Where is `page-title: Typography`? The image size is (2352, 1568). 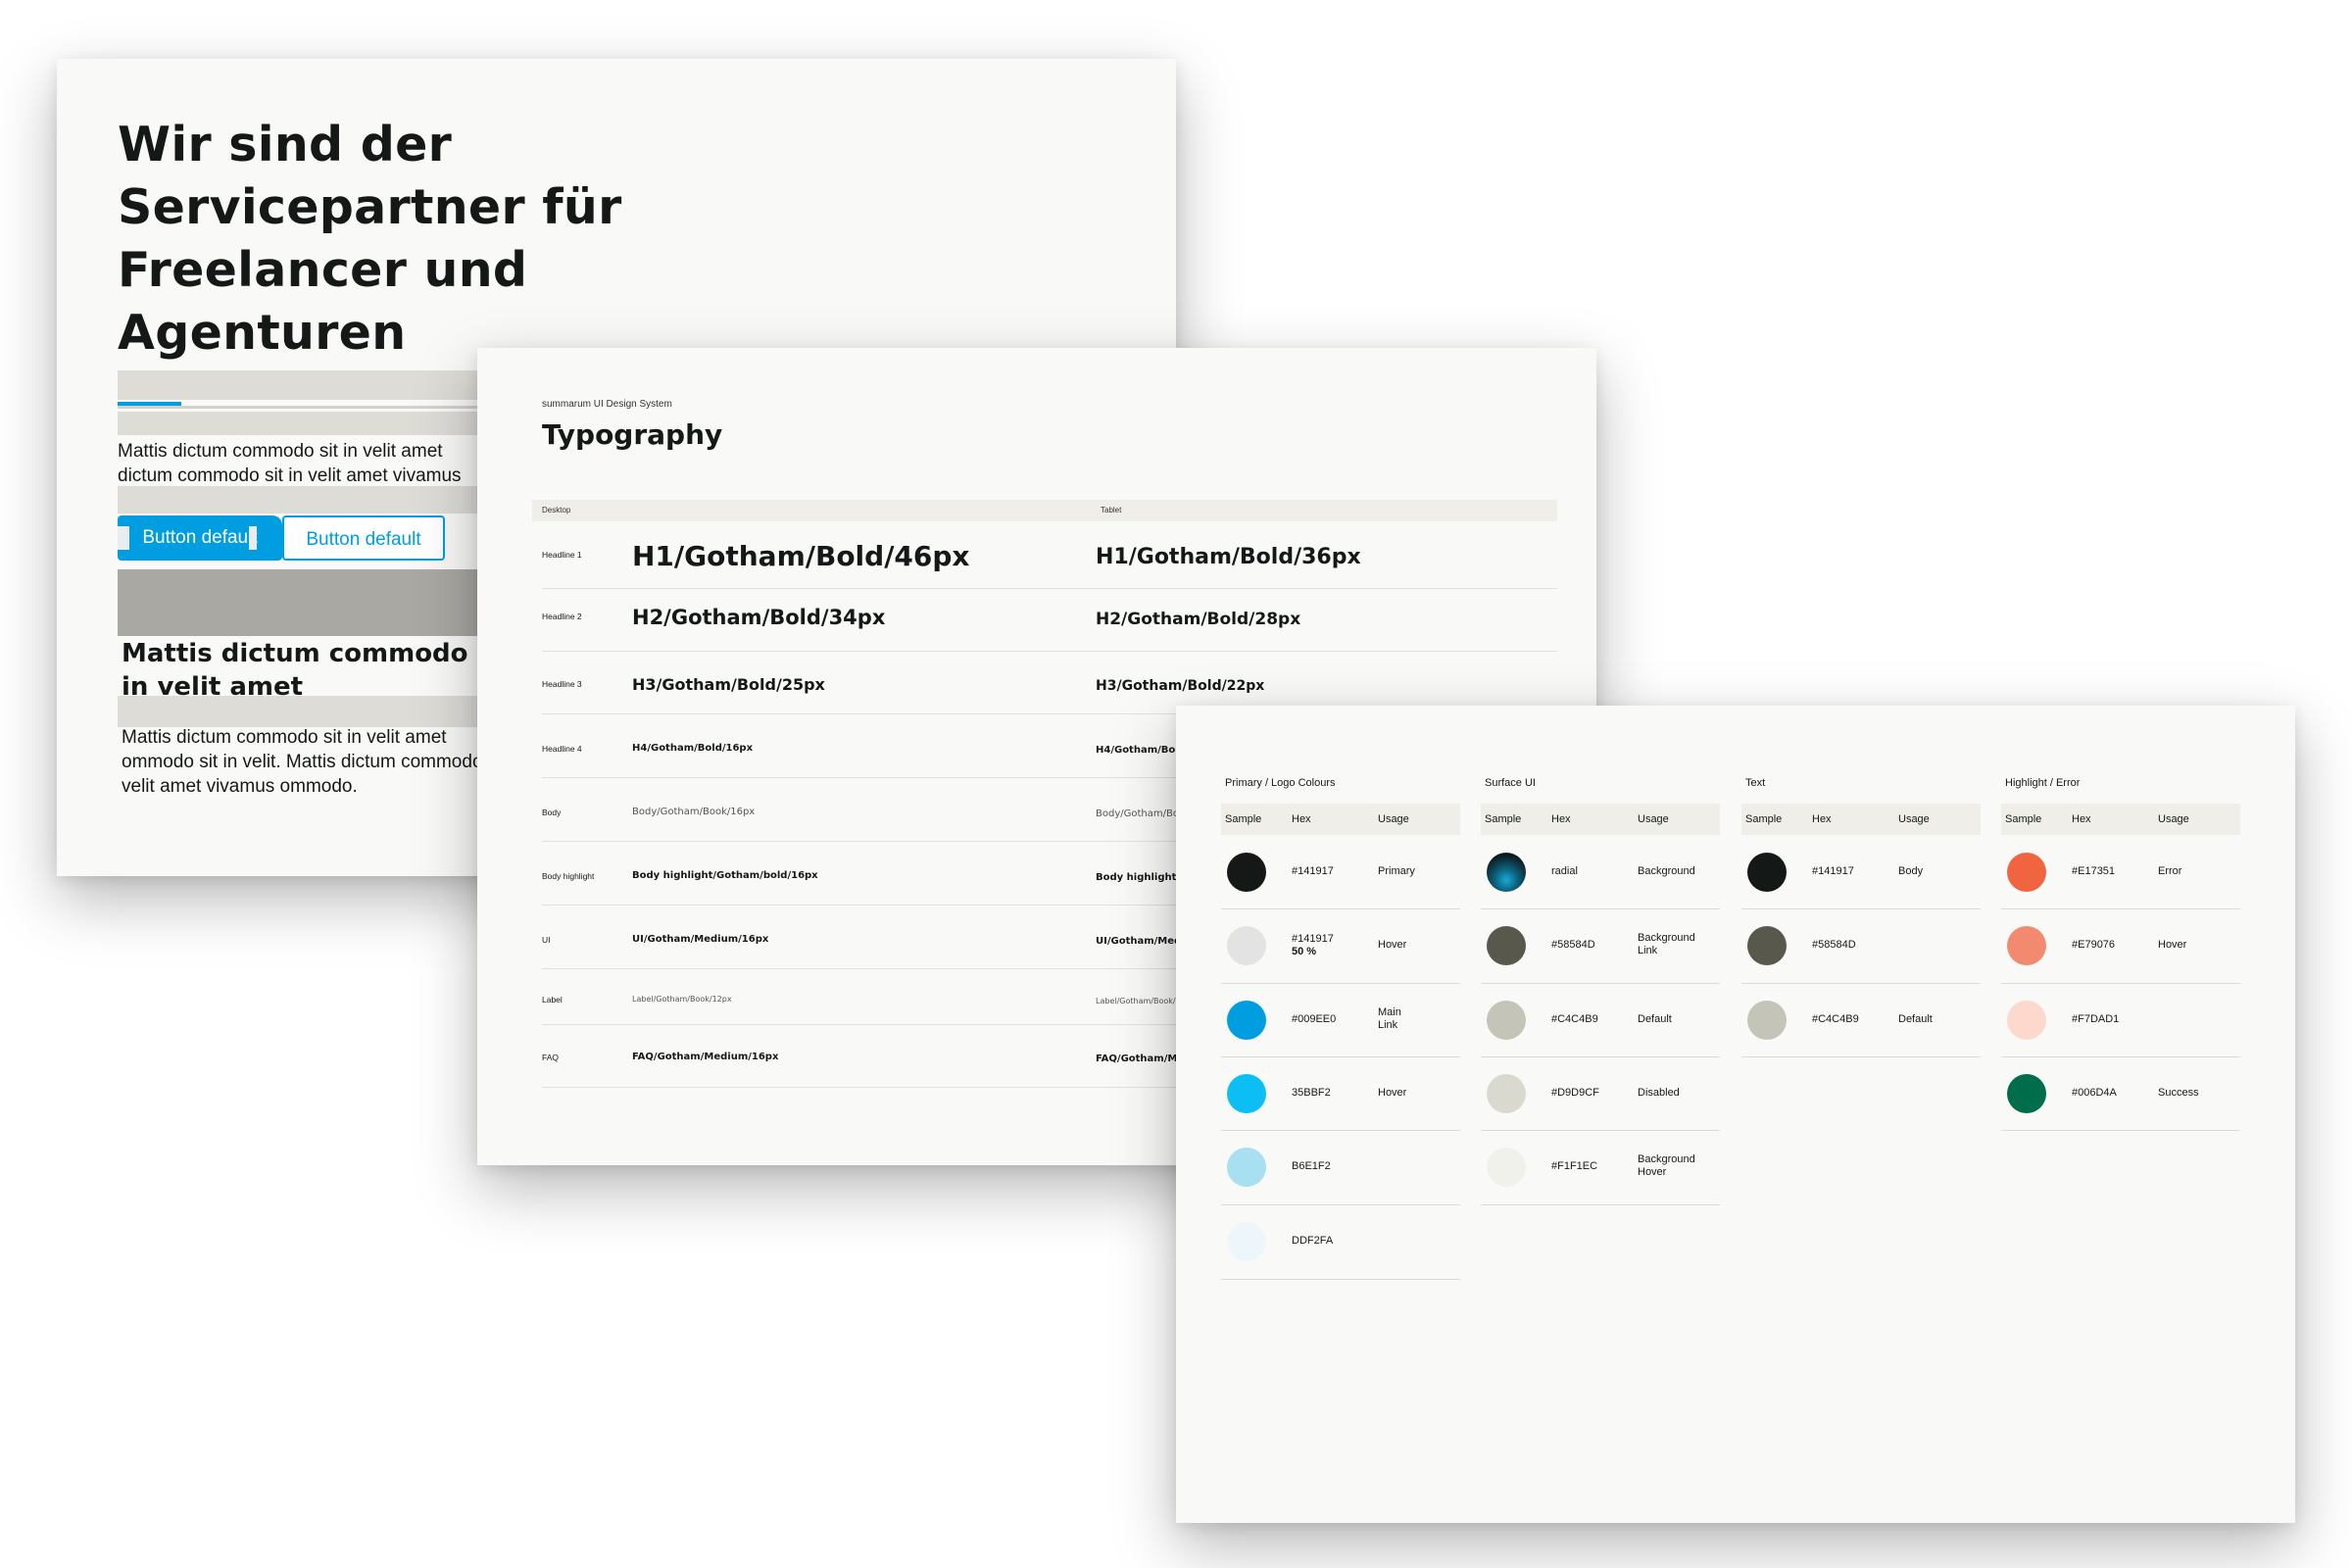 page-title: Typography is located at coordinates (632, 434).